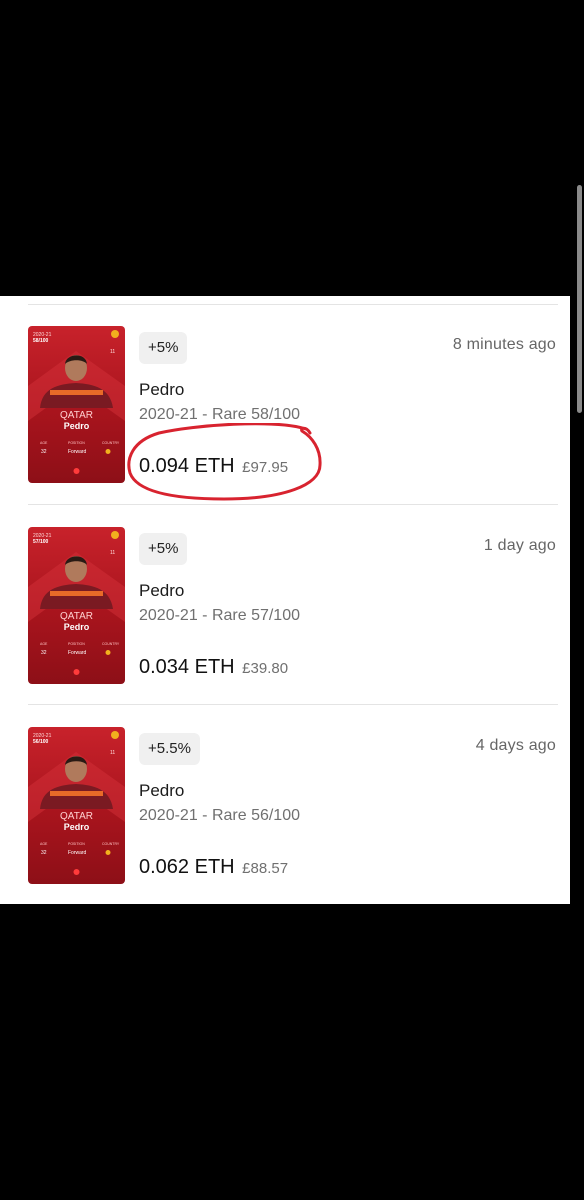 The height and width of the screenshot is (1200, 584). I want to click on sale-price: 0.062 ETH £88.57, so click(213, 867).